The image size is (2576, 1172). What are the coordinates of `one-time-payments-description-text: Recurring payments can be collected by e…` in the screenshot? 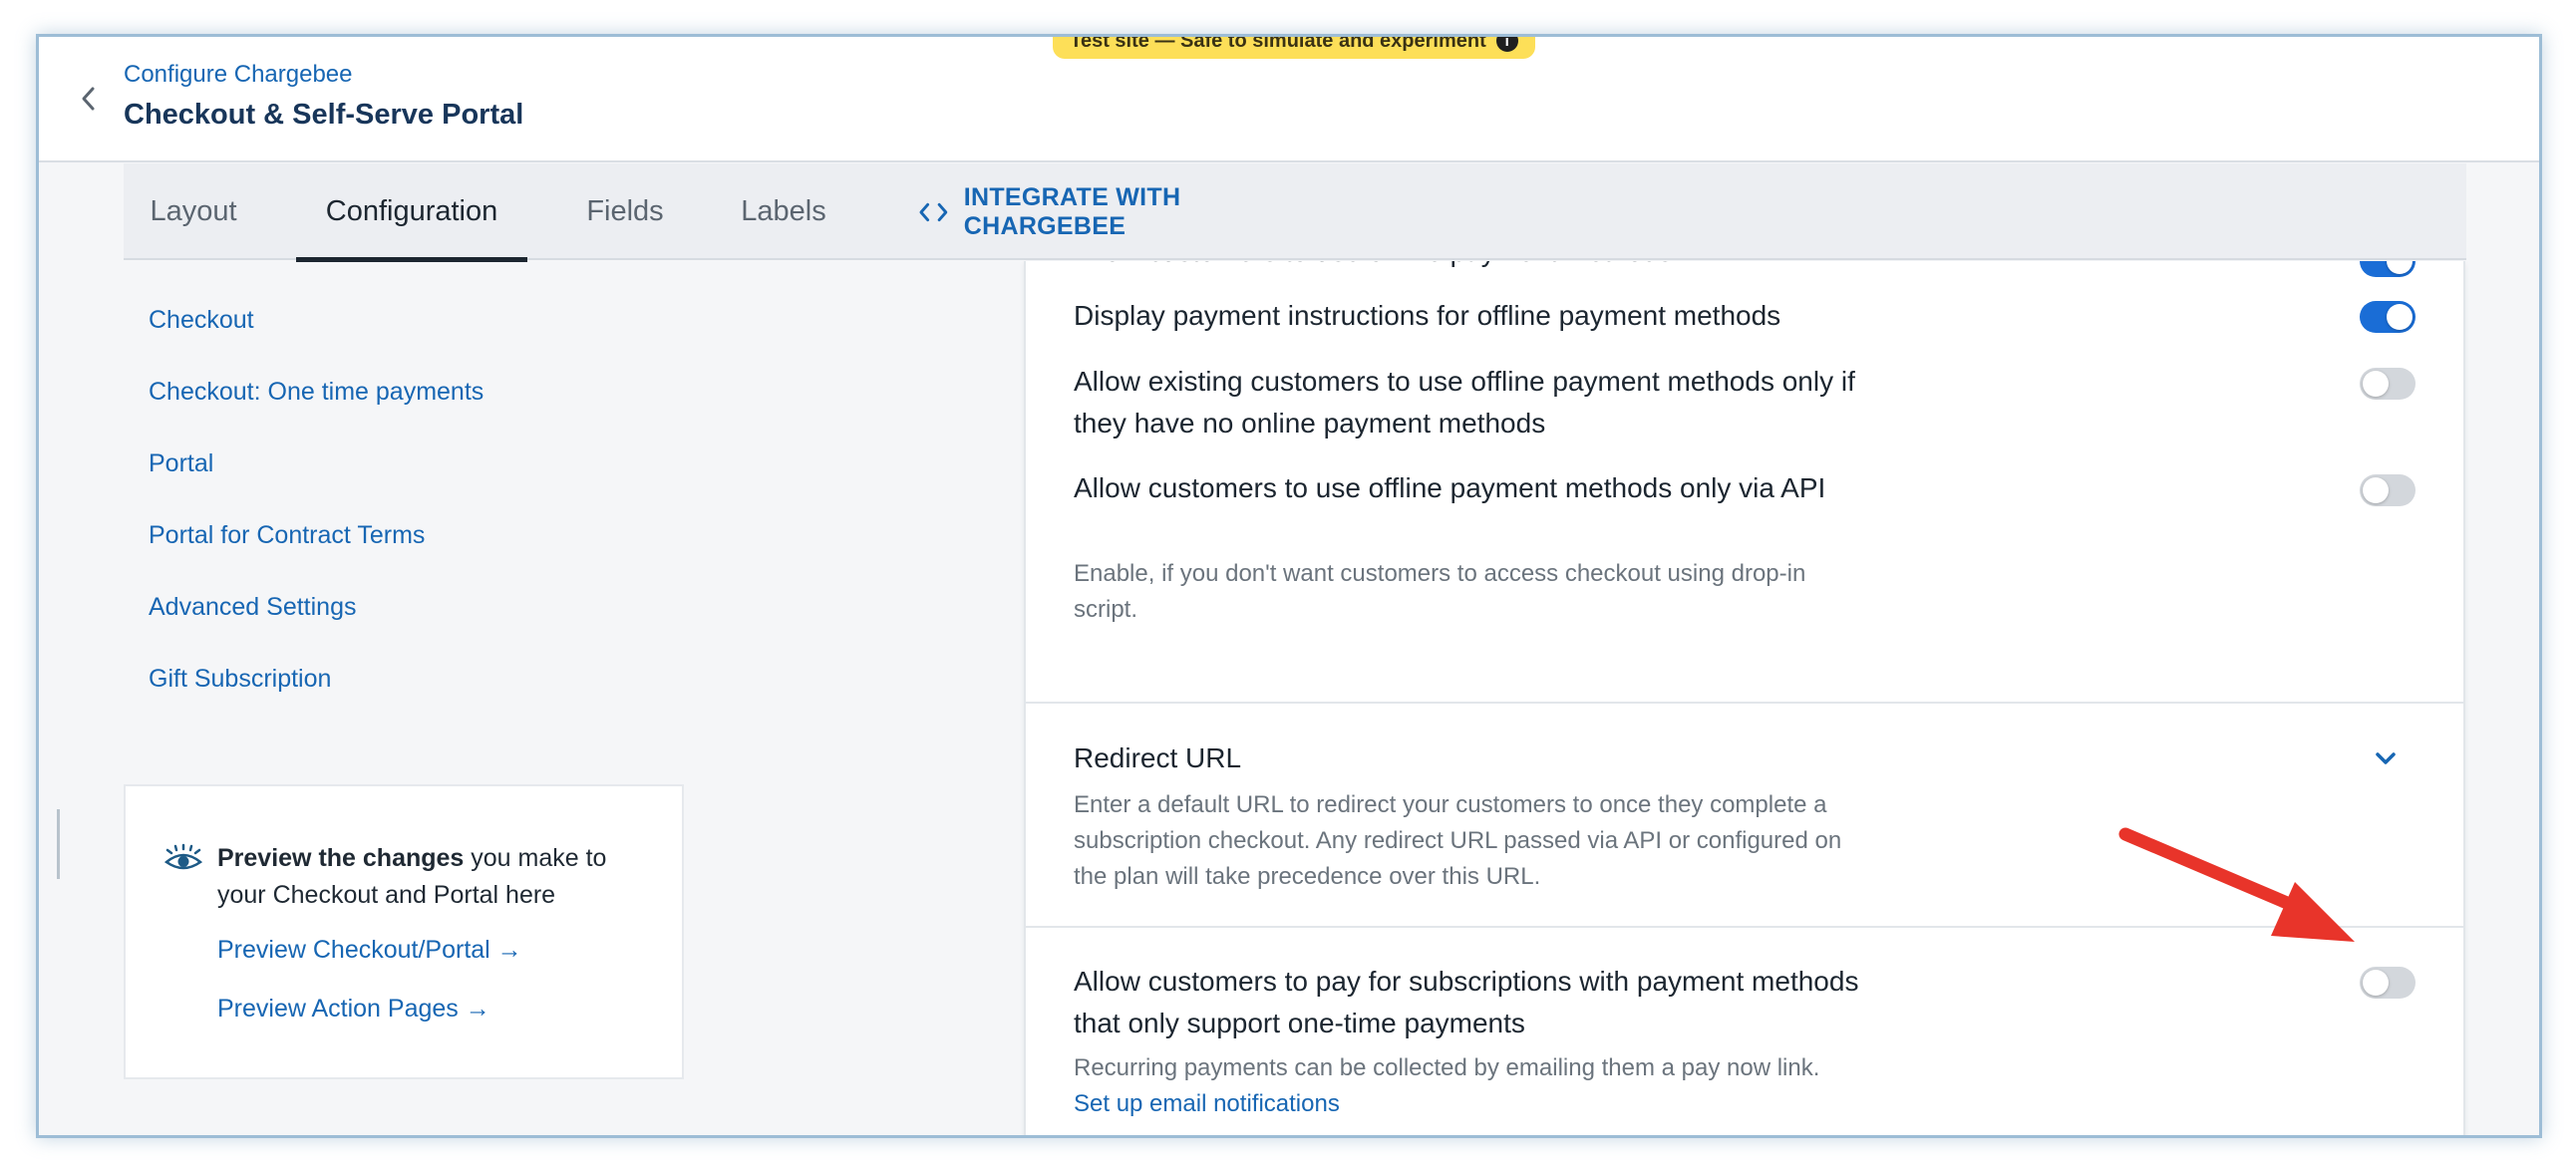 It's located at (1447, 1068).